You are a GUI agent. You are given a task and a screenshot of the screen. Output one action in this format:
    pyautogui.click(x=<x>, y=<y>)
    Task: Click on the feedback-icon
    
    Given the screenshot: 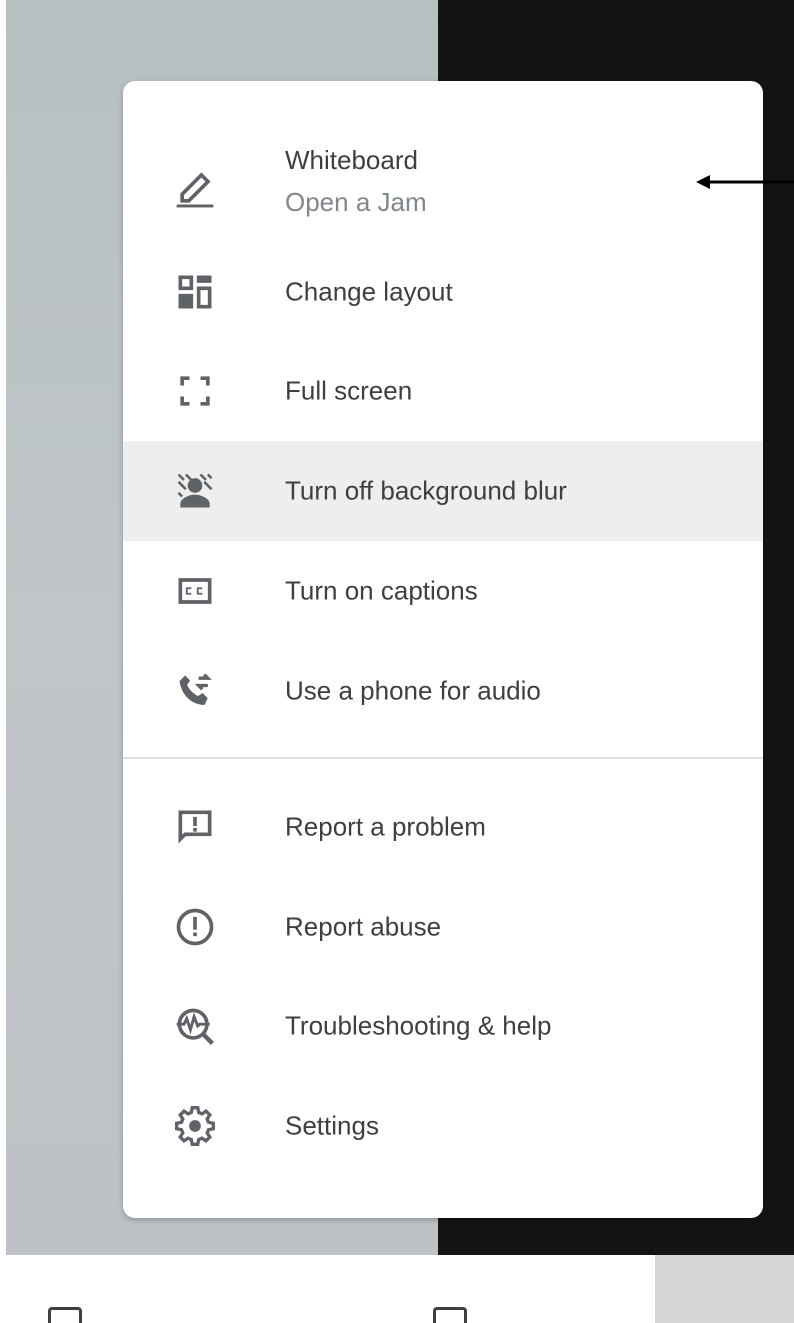 What is the action you would take?
    pyautogui.click(x=195, y=827)
    